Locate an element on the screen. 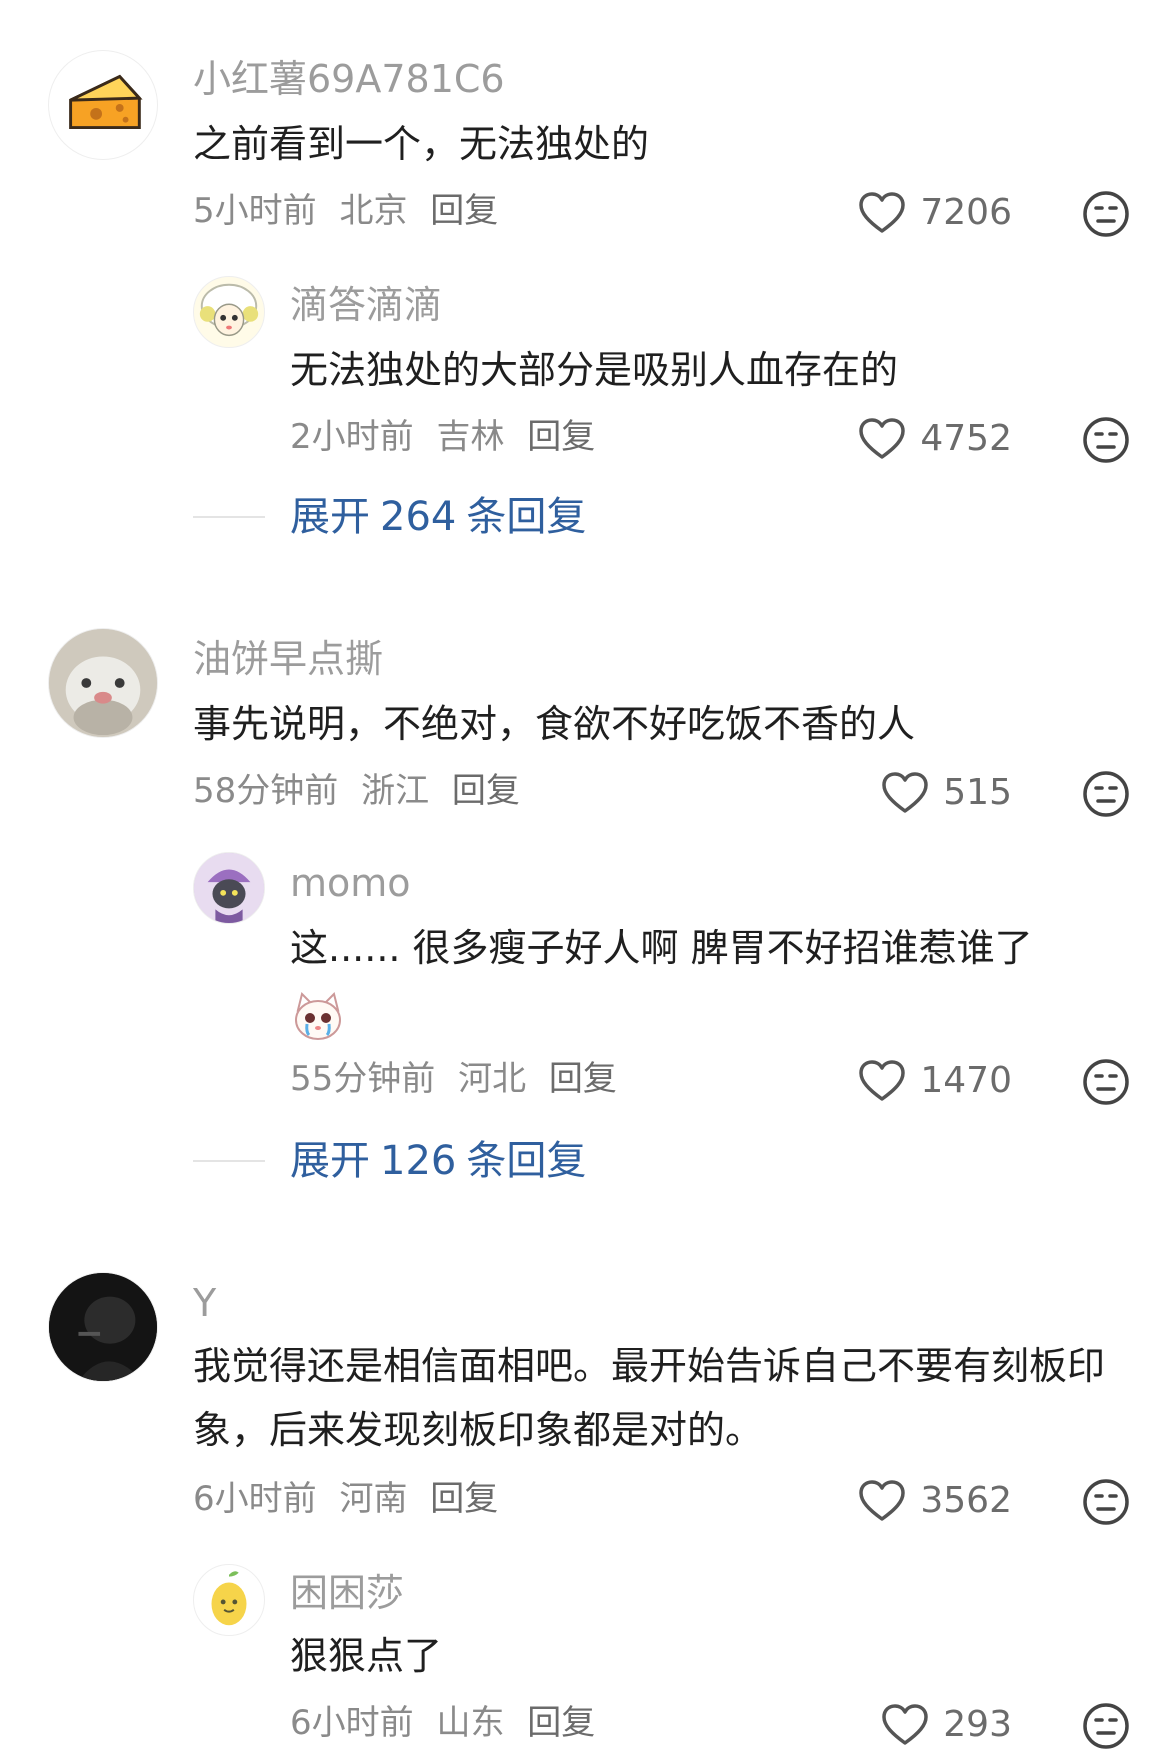 The image size is (1170, 1754). dark-photo-avatar-icon is located at coordinates (103, 1327).